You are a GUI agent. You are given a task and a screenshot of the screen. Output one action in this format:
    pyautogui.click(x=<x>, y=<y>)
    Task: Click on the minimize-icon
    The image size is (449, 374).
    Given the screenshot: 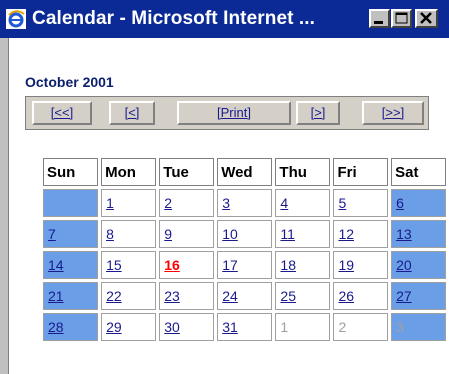 What is the action you would take?
    pyautogui.click(x=378, y=22)
    